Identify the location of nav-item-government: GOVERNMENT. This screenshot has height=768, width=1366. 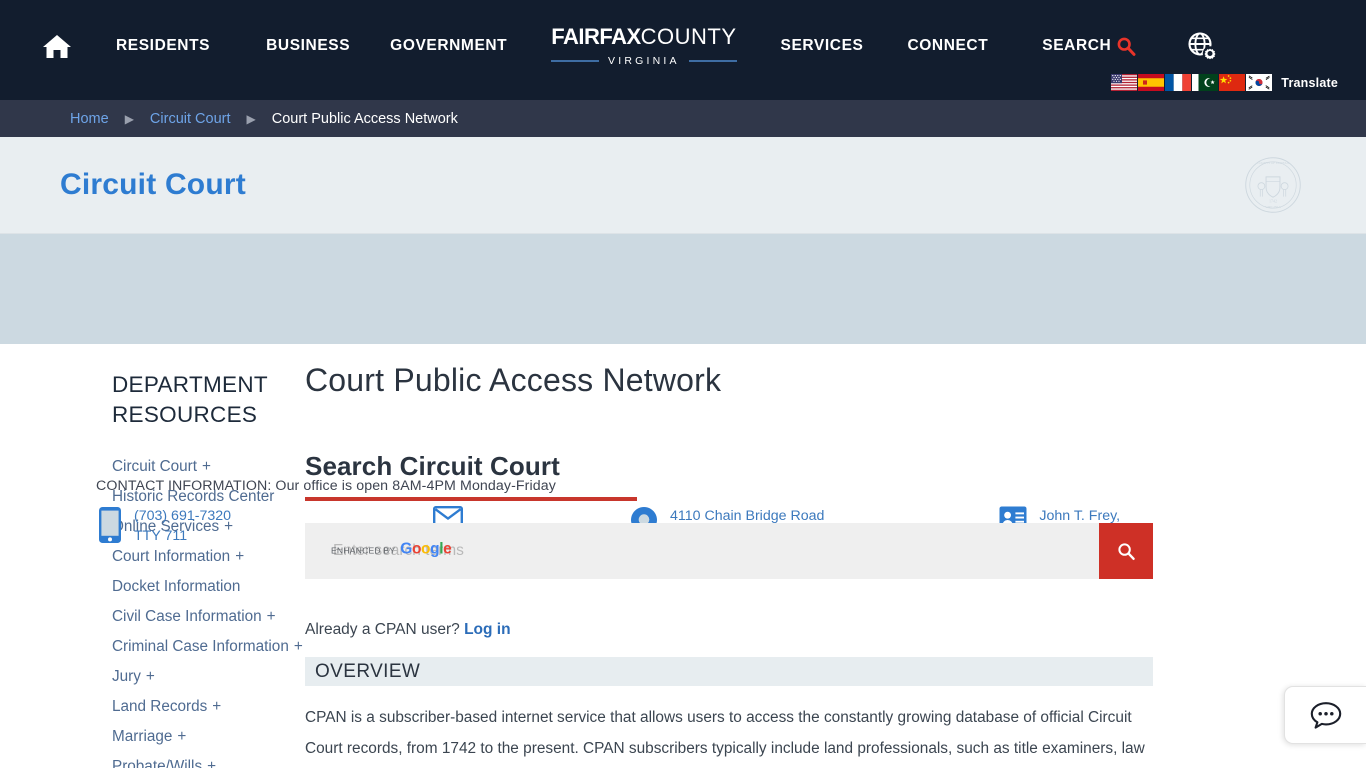
(448, 46).